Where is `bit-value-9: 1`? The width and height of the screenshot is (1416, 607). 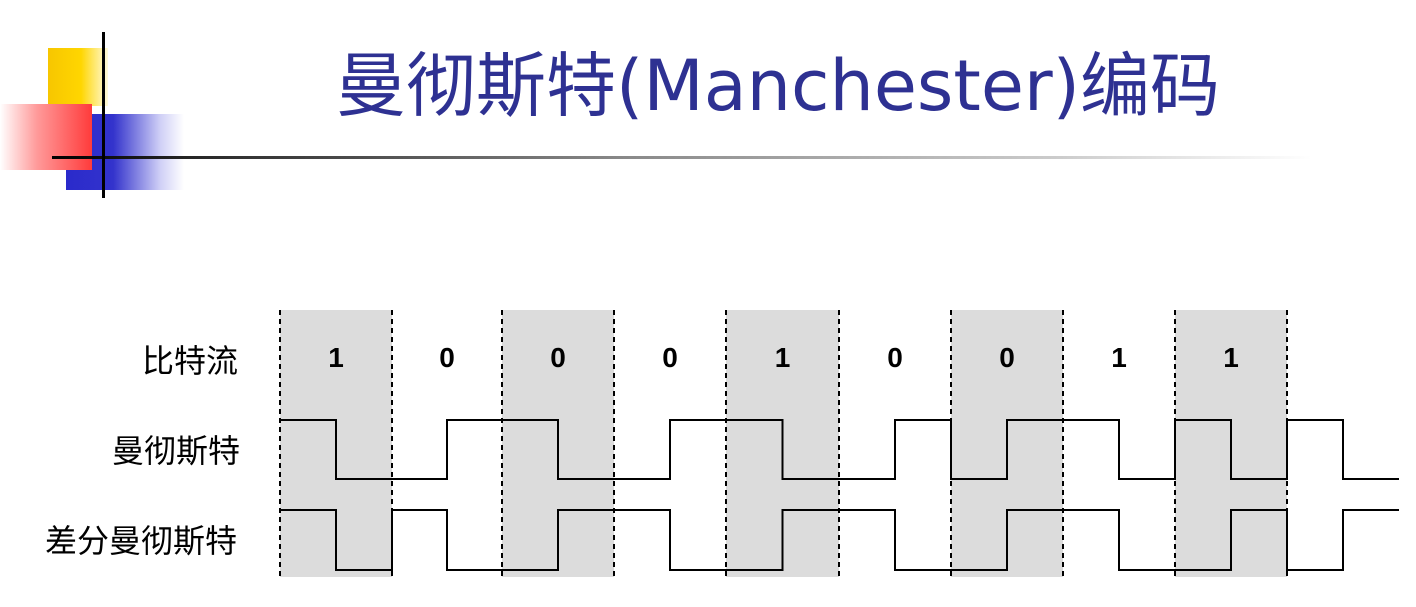
bit-value-9: 1 is located at coordinates (1231, 357).